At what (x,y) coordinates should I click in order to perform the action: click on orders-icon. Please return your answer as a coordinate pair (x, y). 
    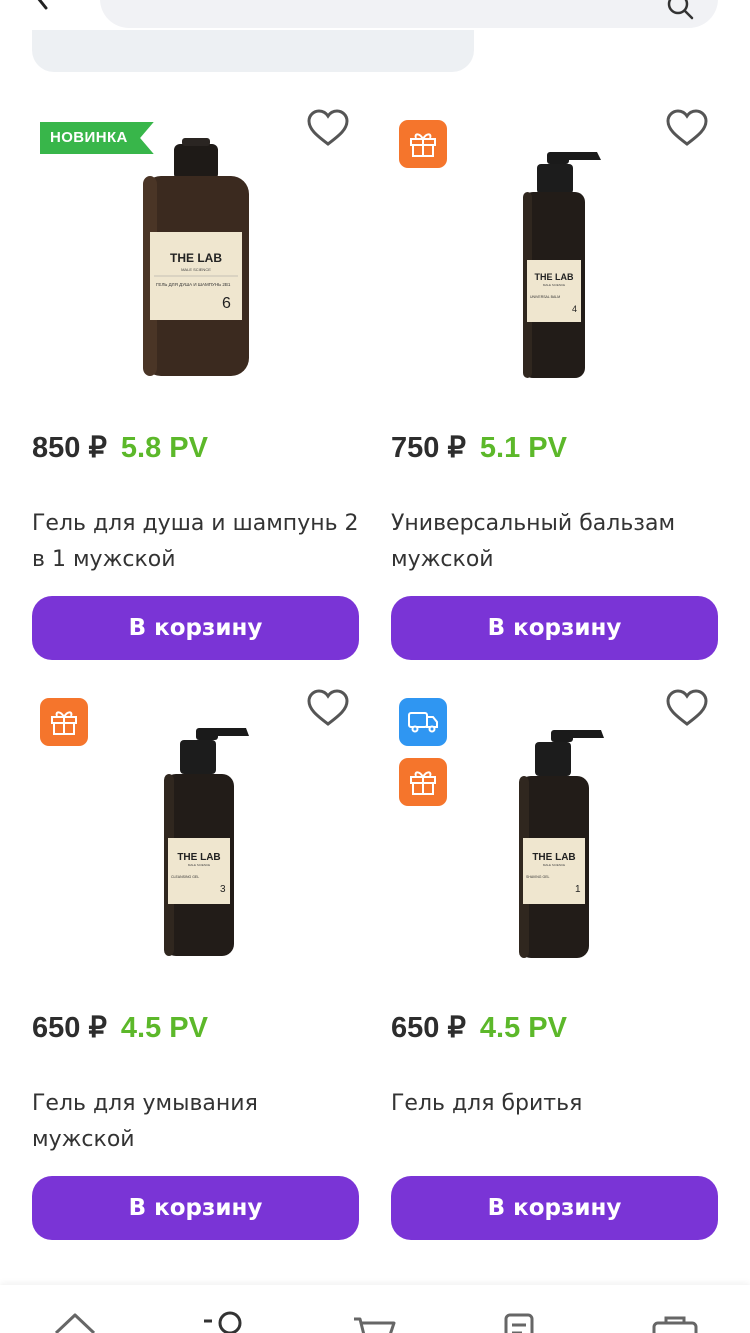
    Looking at the image, I should click on (525, 1319).